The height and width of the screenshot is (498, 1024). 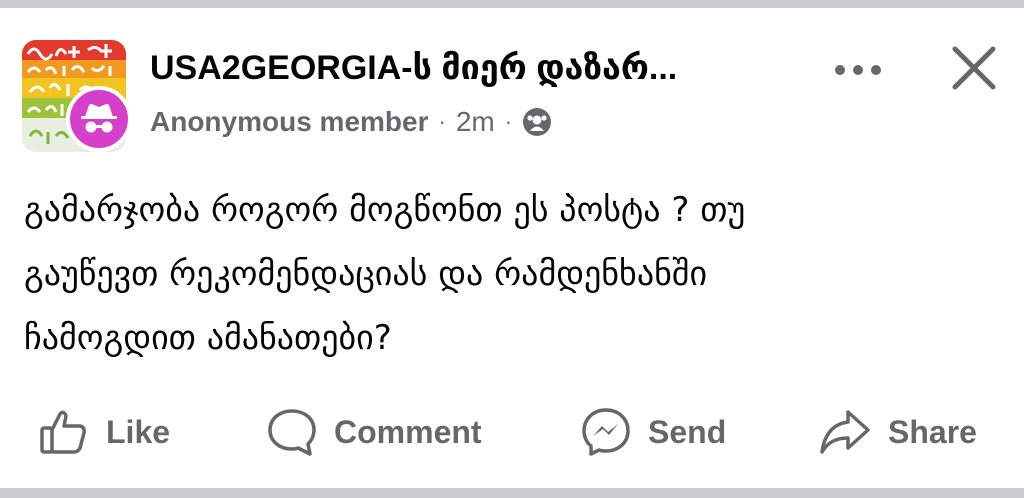 I want to click on send-button: Send, so click(x=653, y=432).